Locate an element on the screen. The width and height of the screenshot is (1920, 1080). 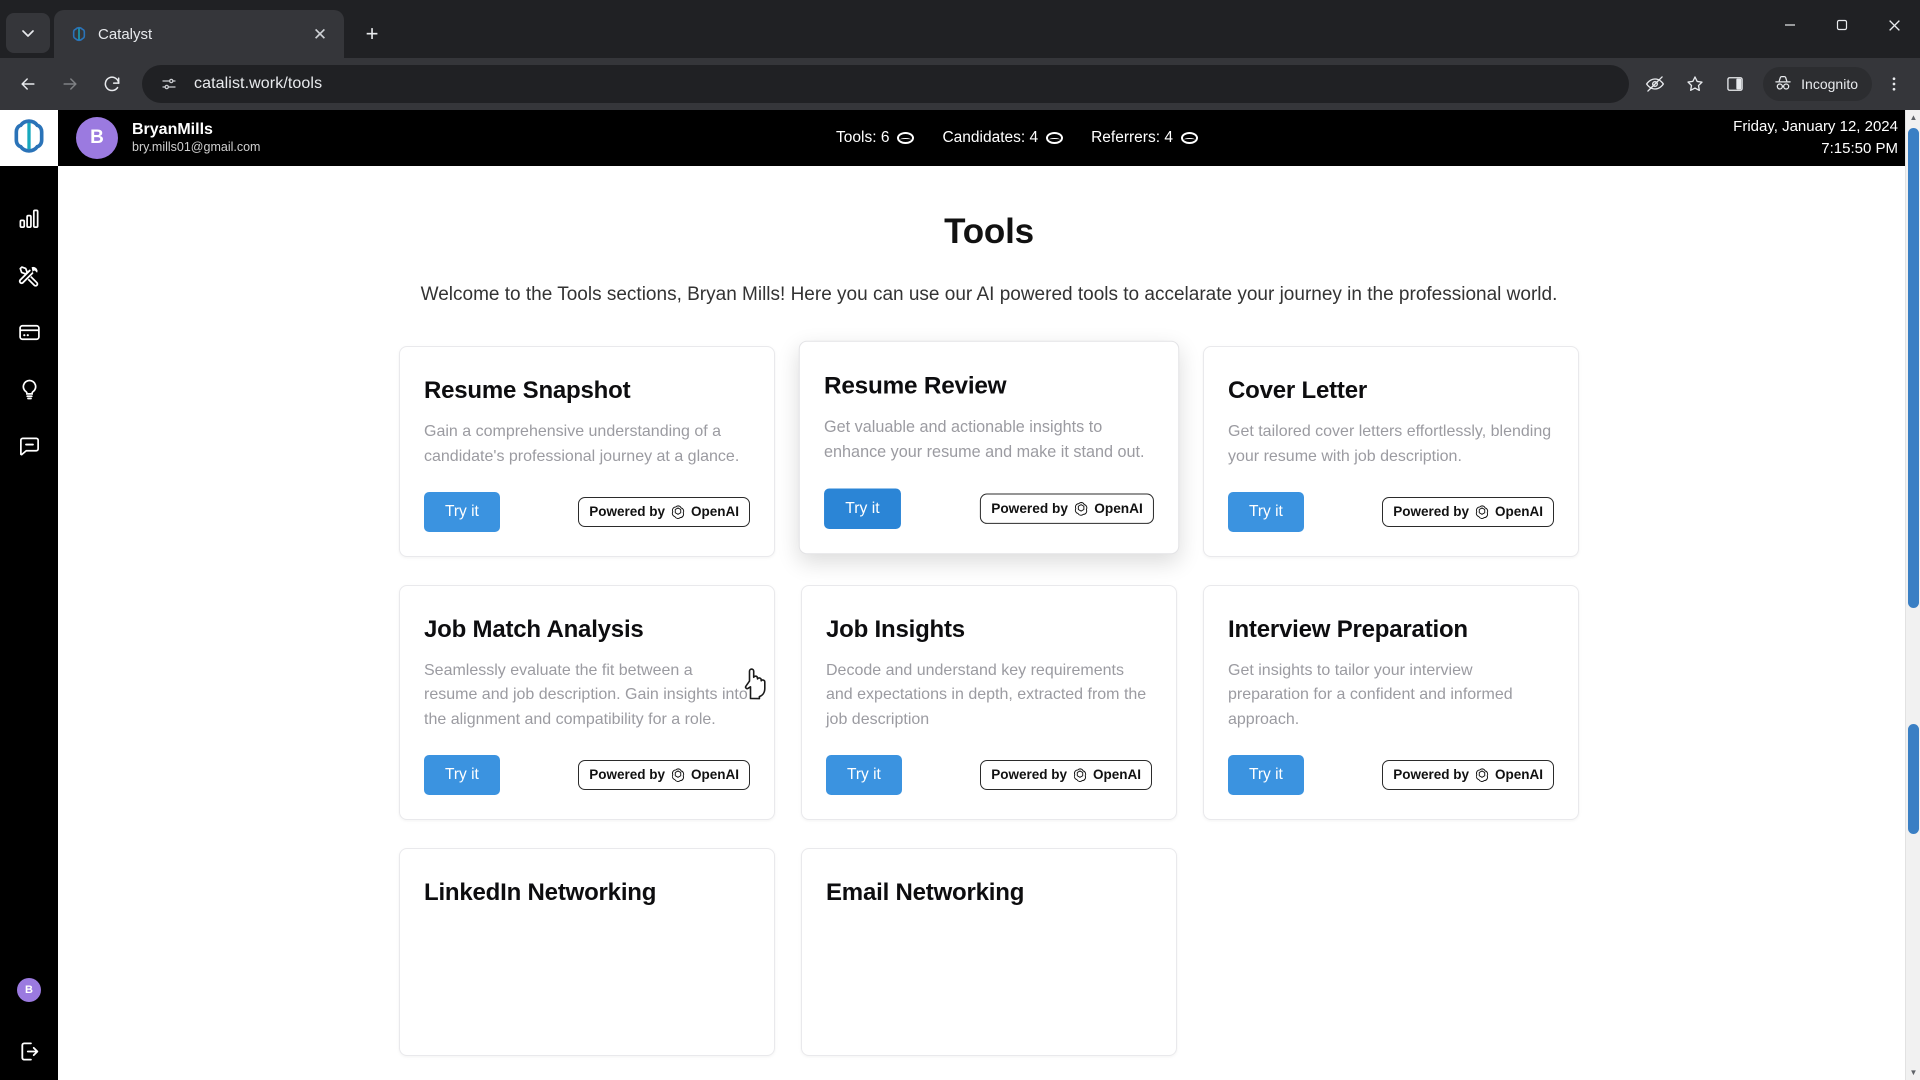
browser-toolbar: catalist.work/tools Incognito is located at coordinates (960, 84).